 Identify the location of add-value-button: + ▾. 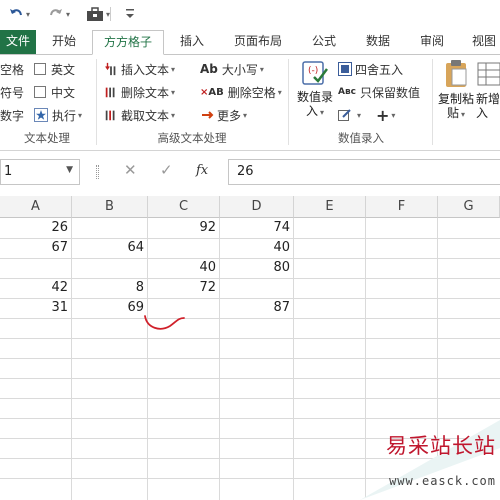
(385, 115).